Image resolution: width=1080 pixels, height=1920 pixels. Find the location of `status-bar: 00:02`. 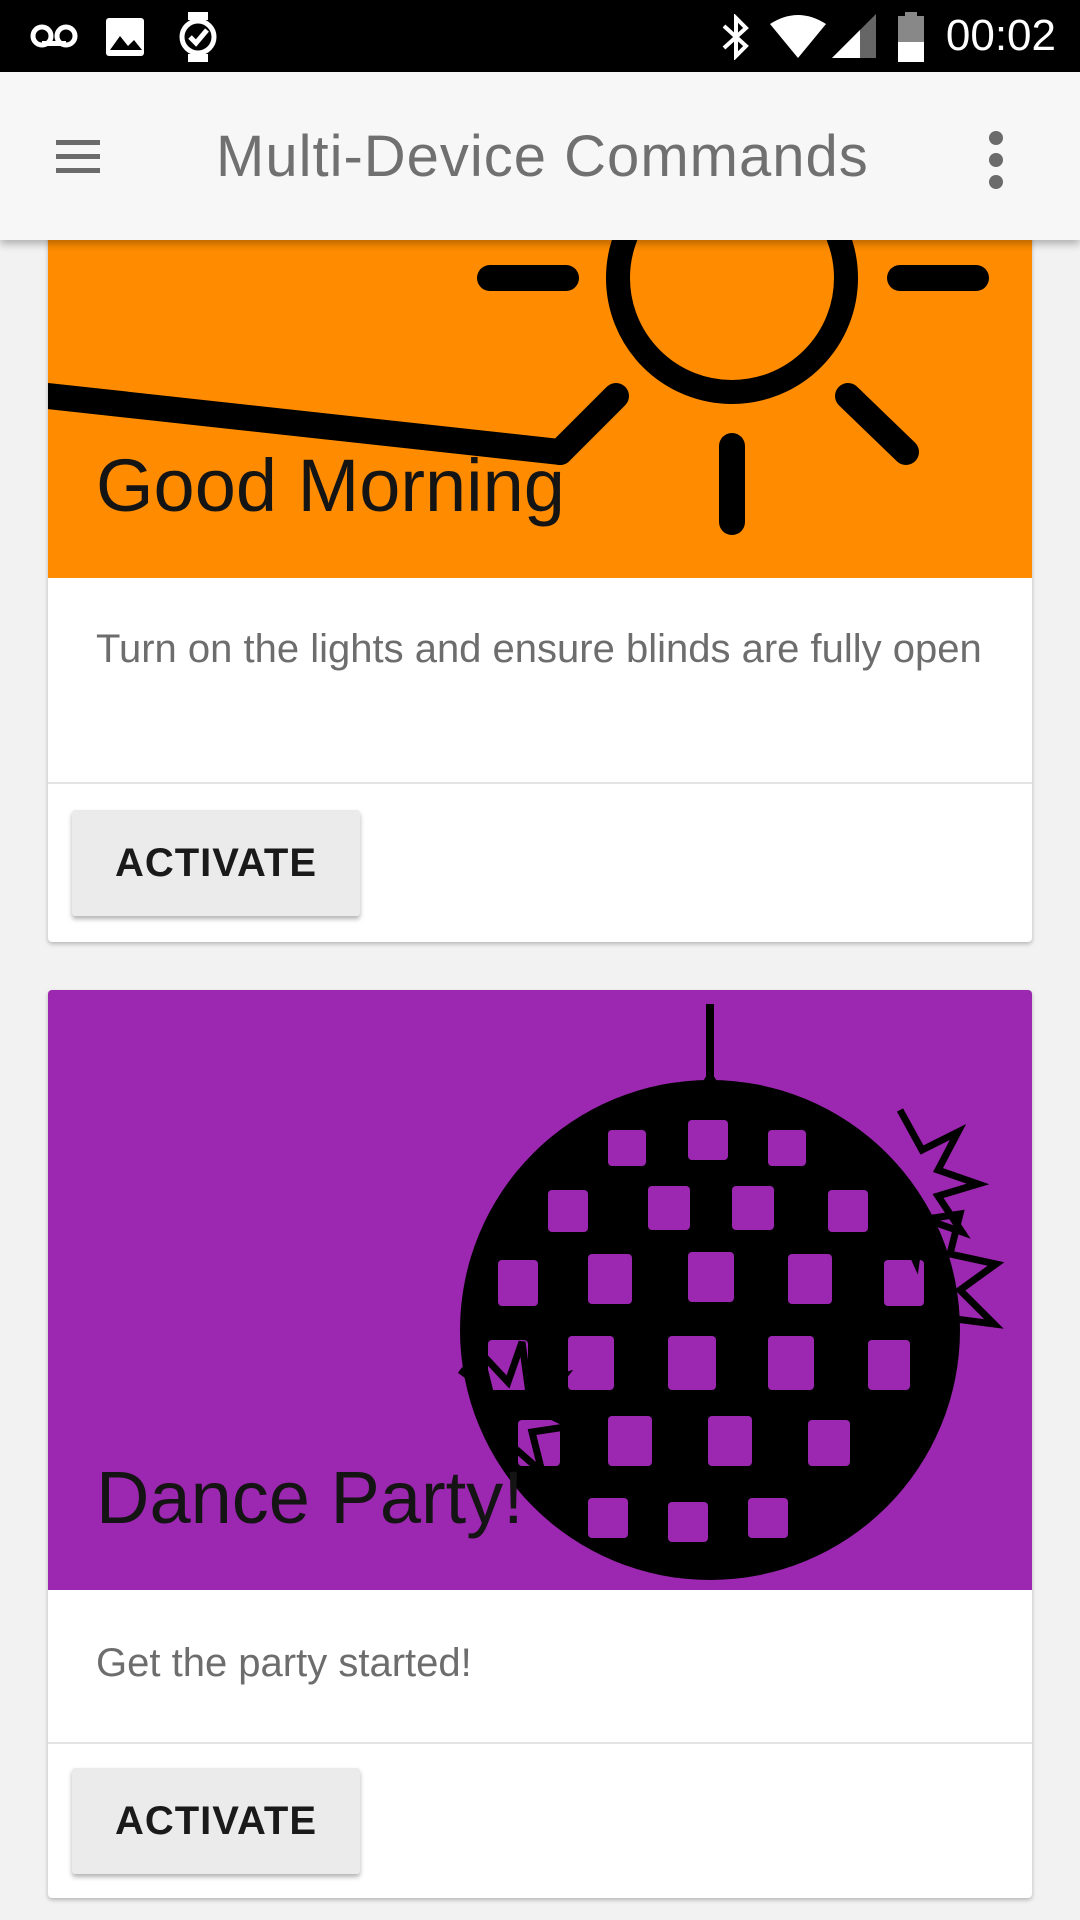

status-bar: 00:02 is located at coordinates (540, 36).